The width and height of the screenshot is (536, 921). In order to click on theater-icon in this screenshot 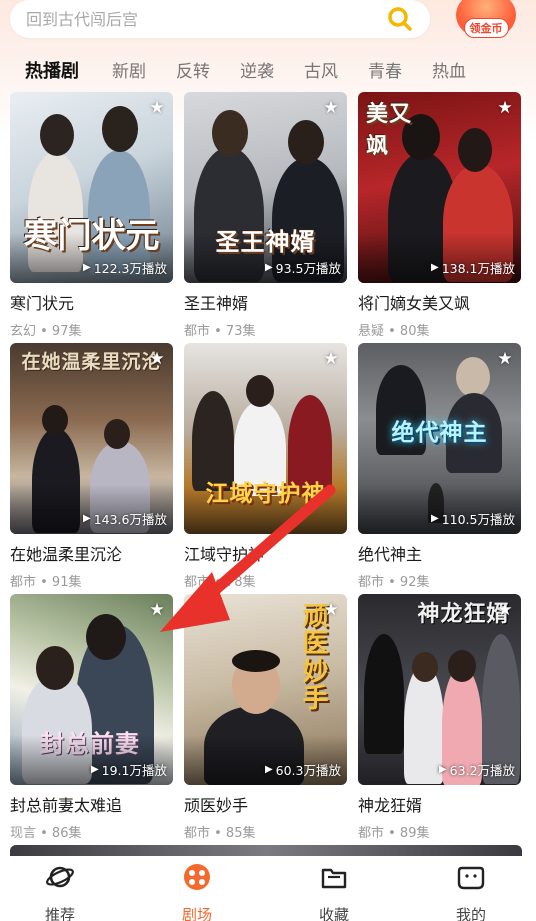, I will do `click(197, 877)`.